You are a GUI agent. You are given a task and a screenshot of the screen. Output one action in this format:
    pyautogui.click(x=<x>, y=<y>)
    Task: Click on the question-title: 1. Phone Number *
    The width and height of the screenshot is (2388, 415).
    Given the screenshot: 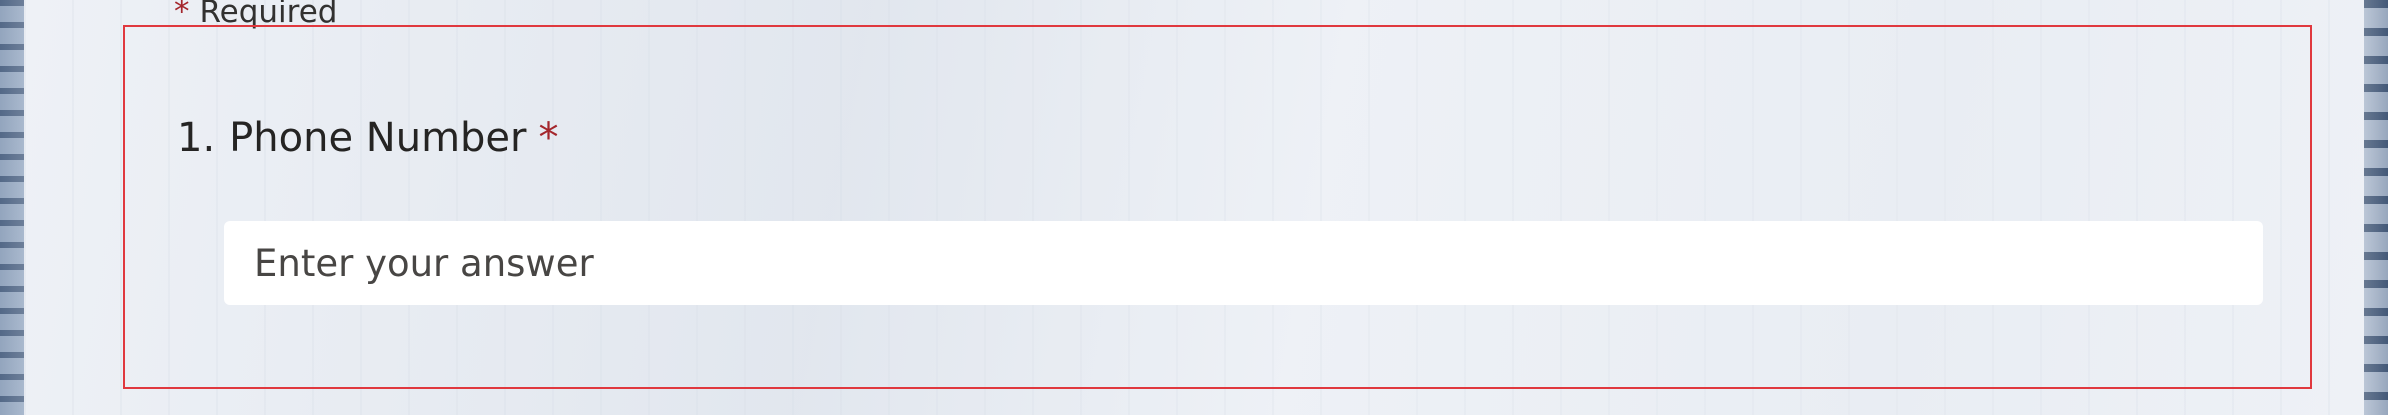 What is the action you would take?
    pyautogui.click(x=367, y=138)
    